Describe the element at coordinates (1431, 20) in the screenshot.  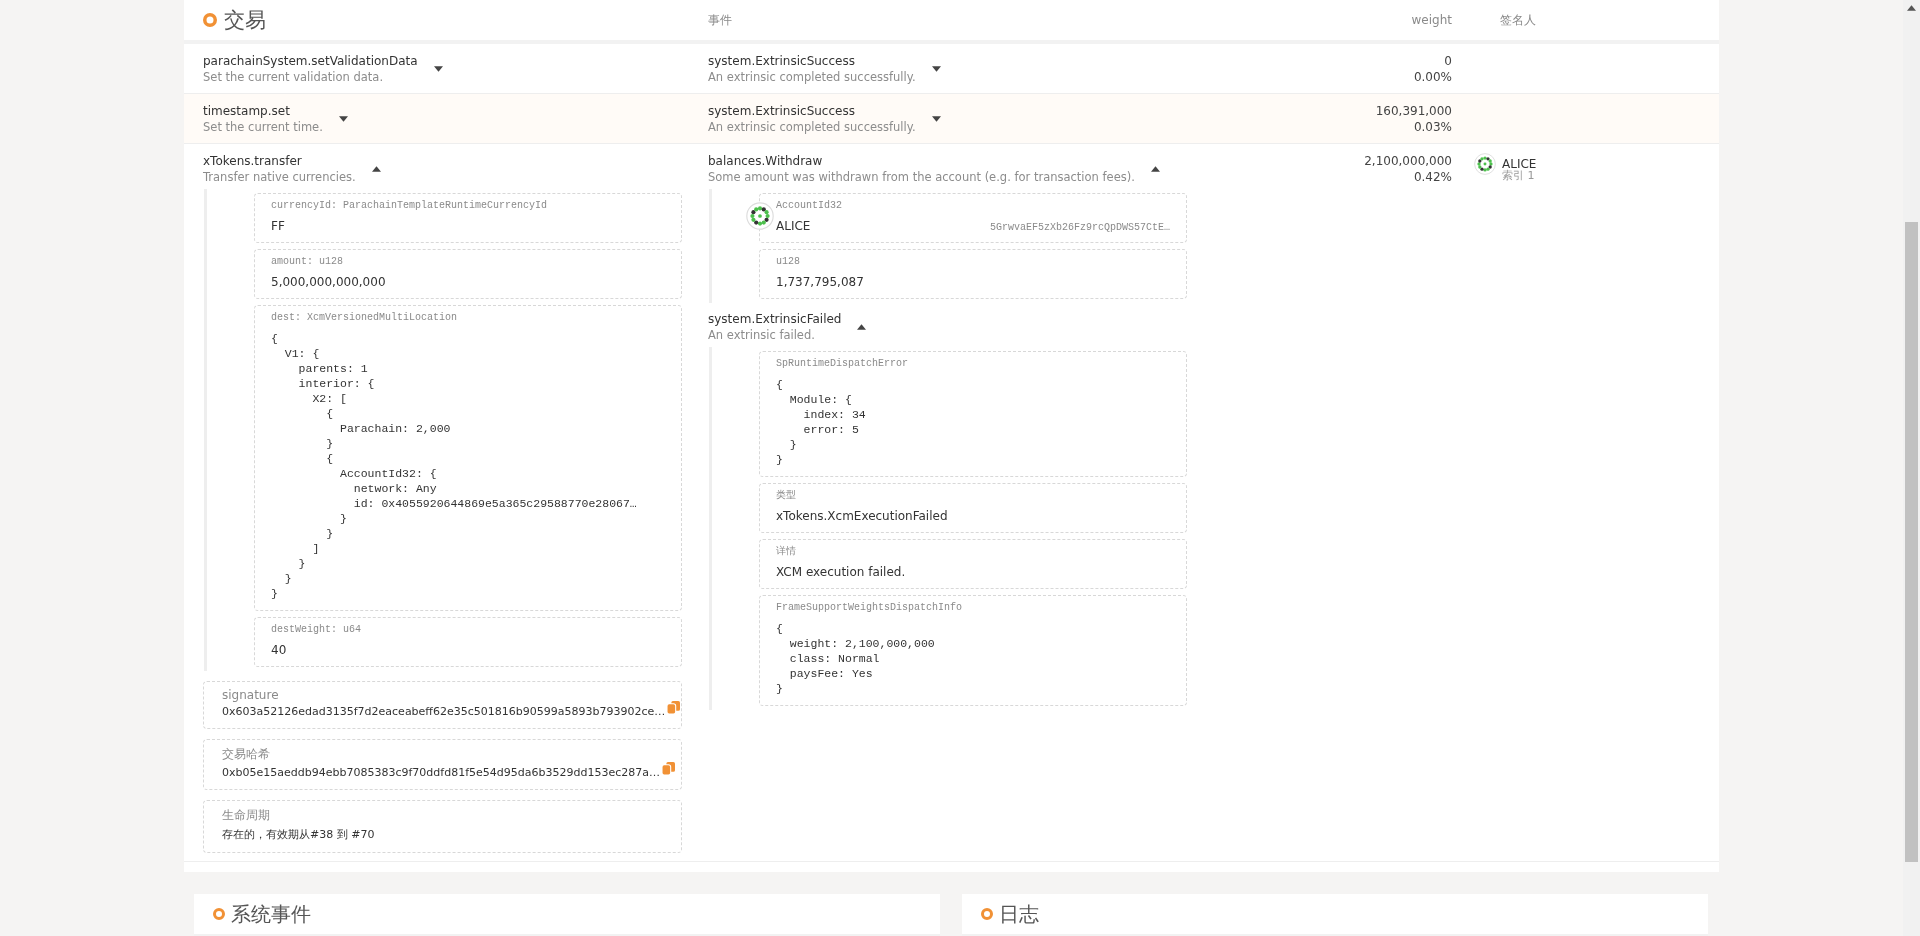
I see `column-header: weight` at that location.